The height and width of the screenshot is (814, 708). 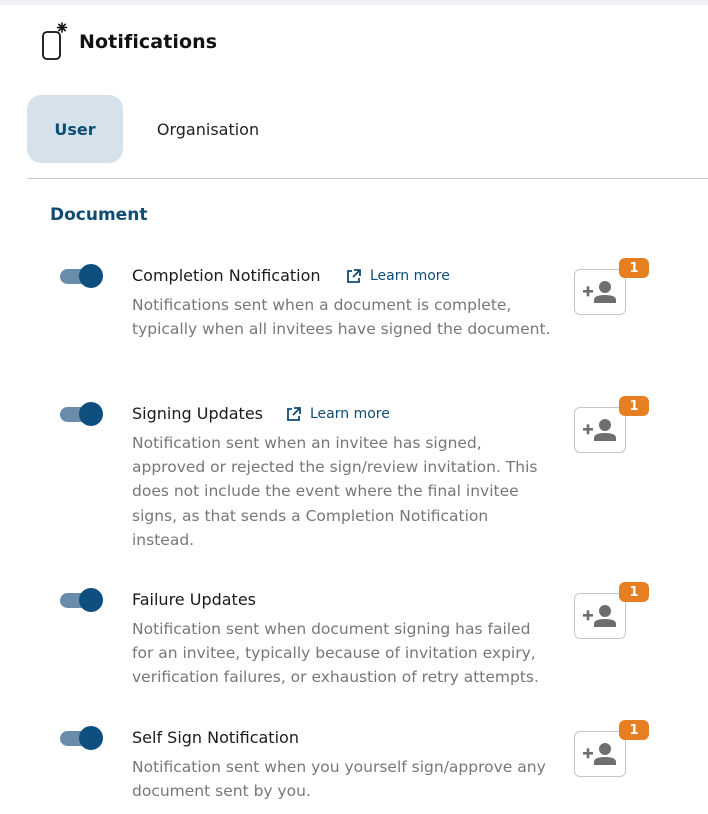 I want to click on phone-notification-icon, so click(x=57, y=42).